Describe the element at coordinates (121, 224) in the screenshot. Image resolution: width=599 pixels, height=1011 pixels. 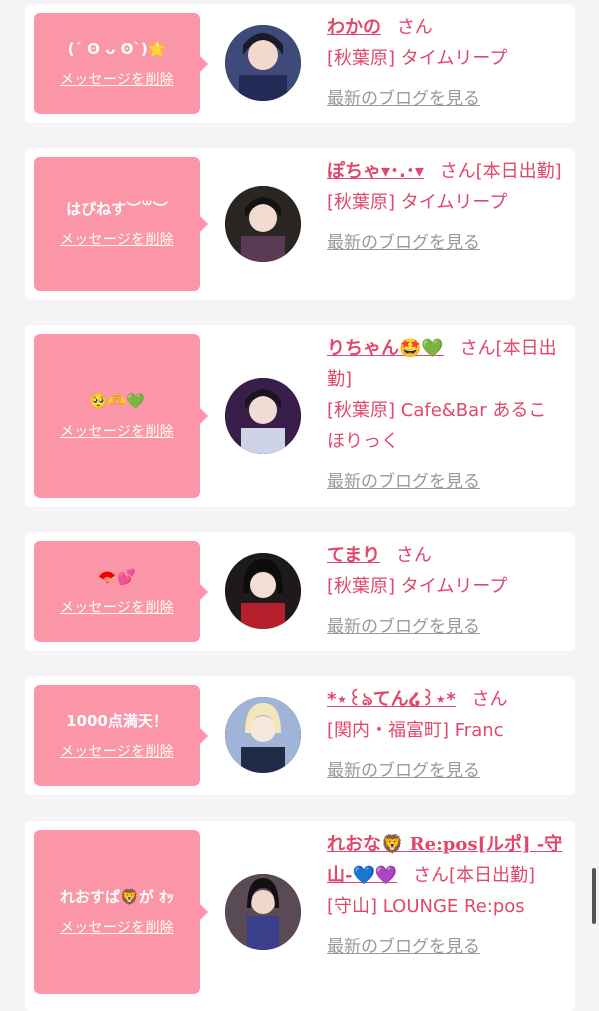
I see `message-bubble: はぴねす︶꒳︶ メッセージを削除` at that location.